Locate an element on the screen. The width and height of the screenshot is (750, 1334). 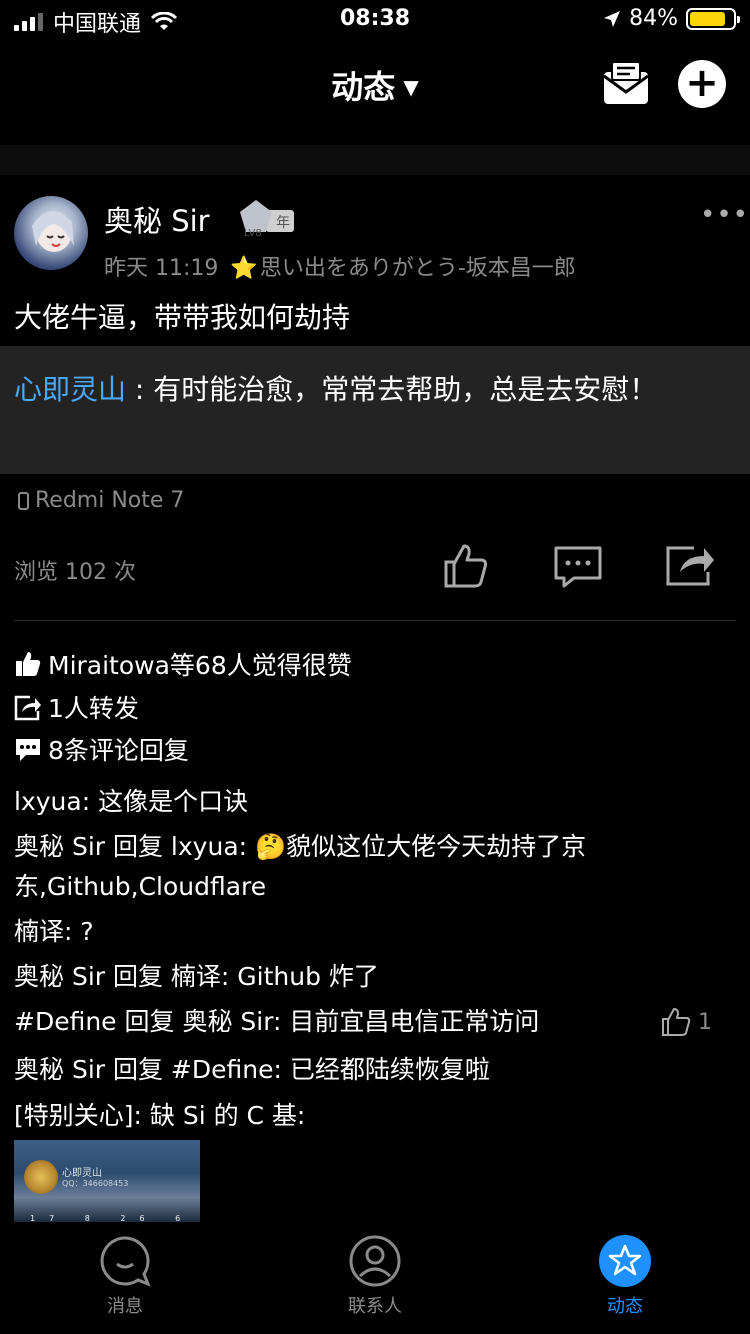
repost-text: 心即灵山 : 有时能治愈，常常去帮助，总是去安慰！ is located at coordinates (364, 390).